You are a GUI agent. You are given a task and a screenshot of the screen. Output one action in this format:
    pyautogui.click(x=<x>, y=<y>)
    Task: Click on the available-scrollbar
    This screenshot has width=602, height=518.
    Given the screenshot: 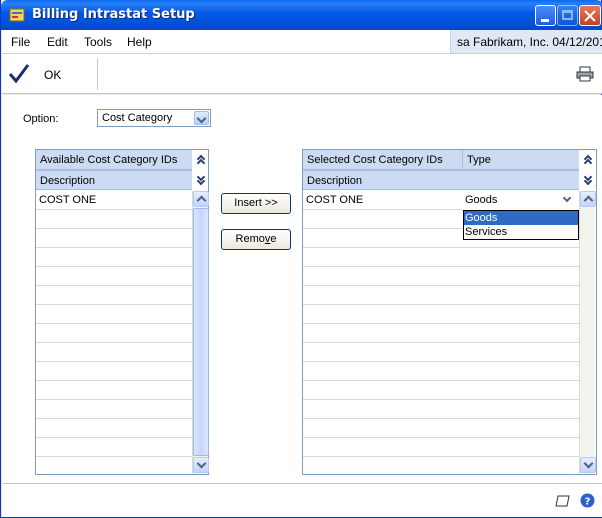 What is the action you would take?
    pyautogui.click(x=200, y=332)
    